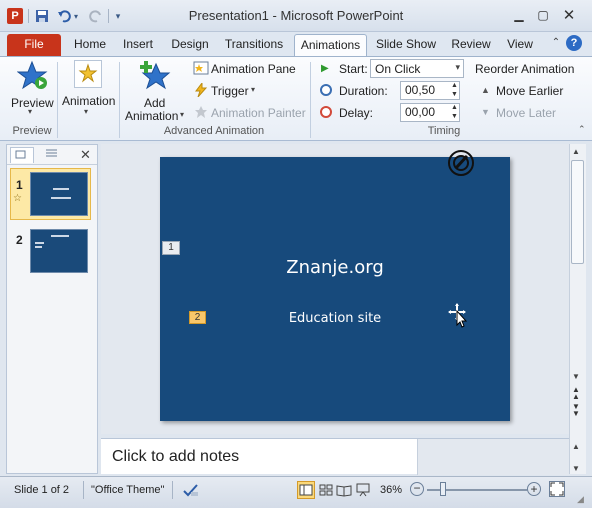  Describe the element at coordinates (353, 69) in the screenshot. I see `start-label: Start:` at that location.